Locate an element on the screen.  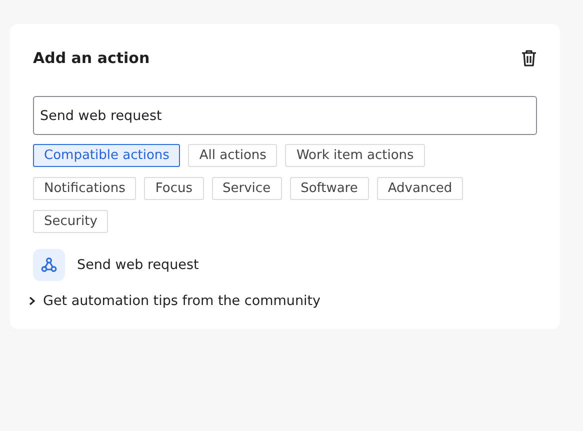
delete-button is located at coordinates (529, 58).